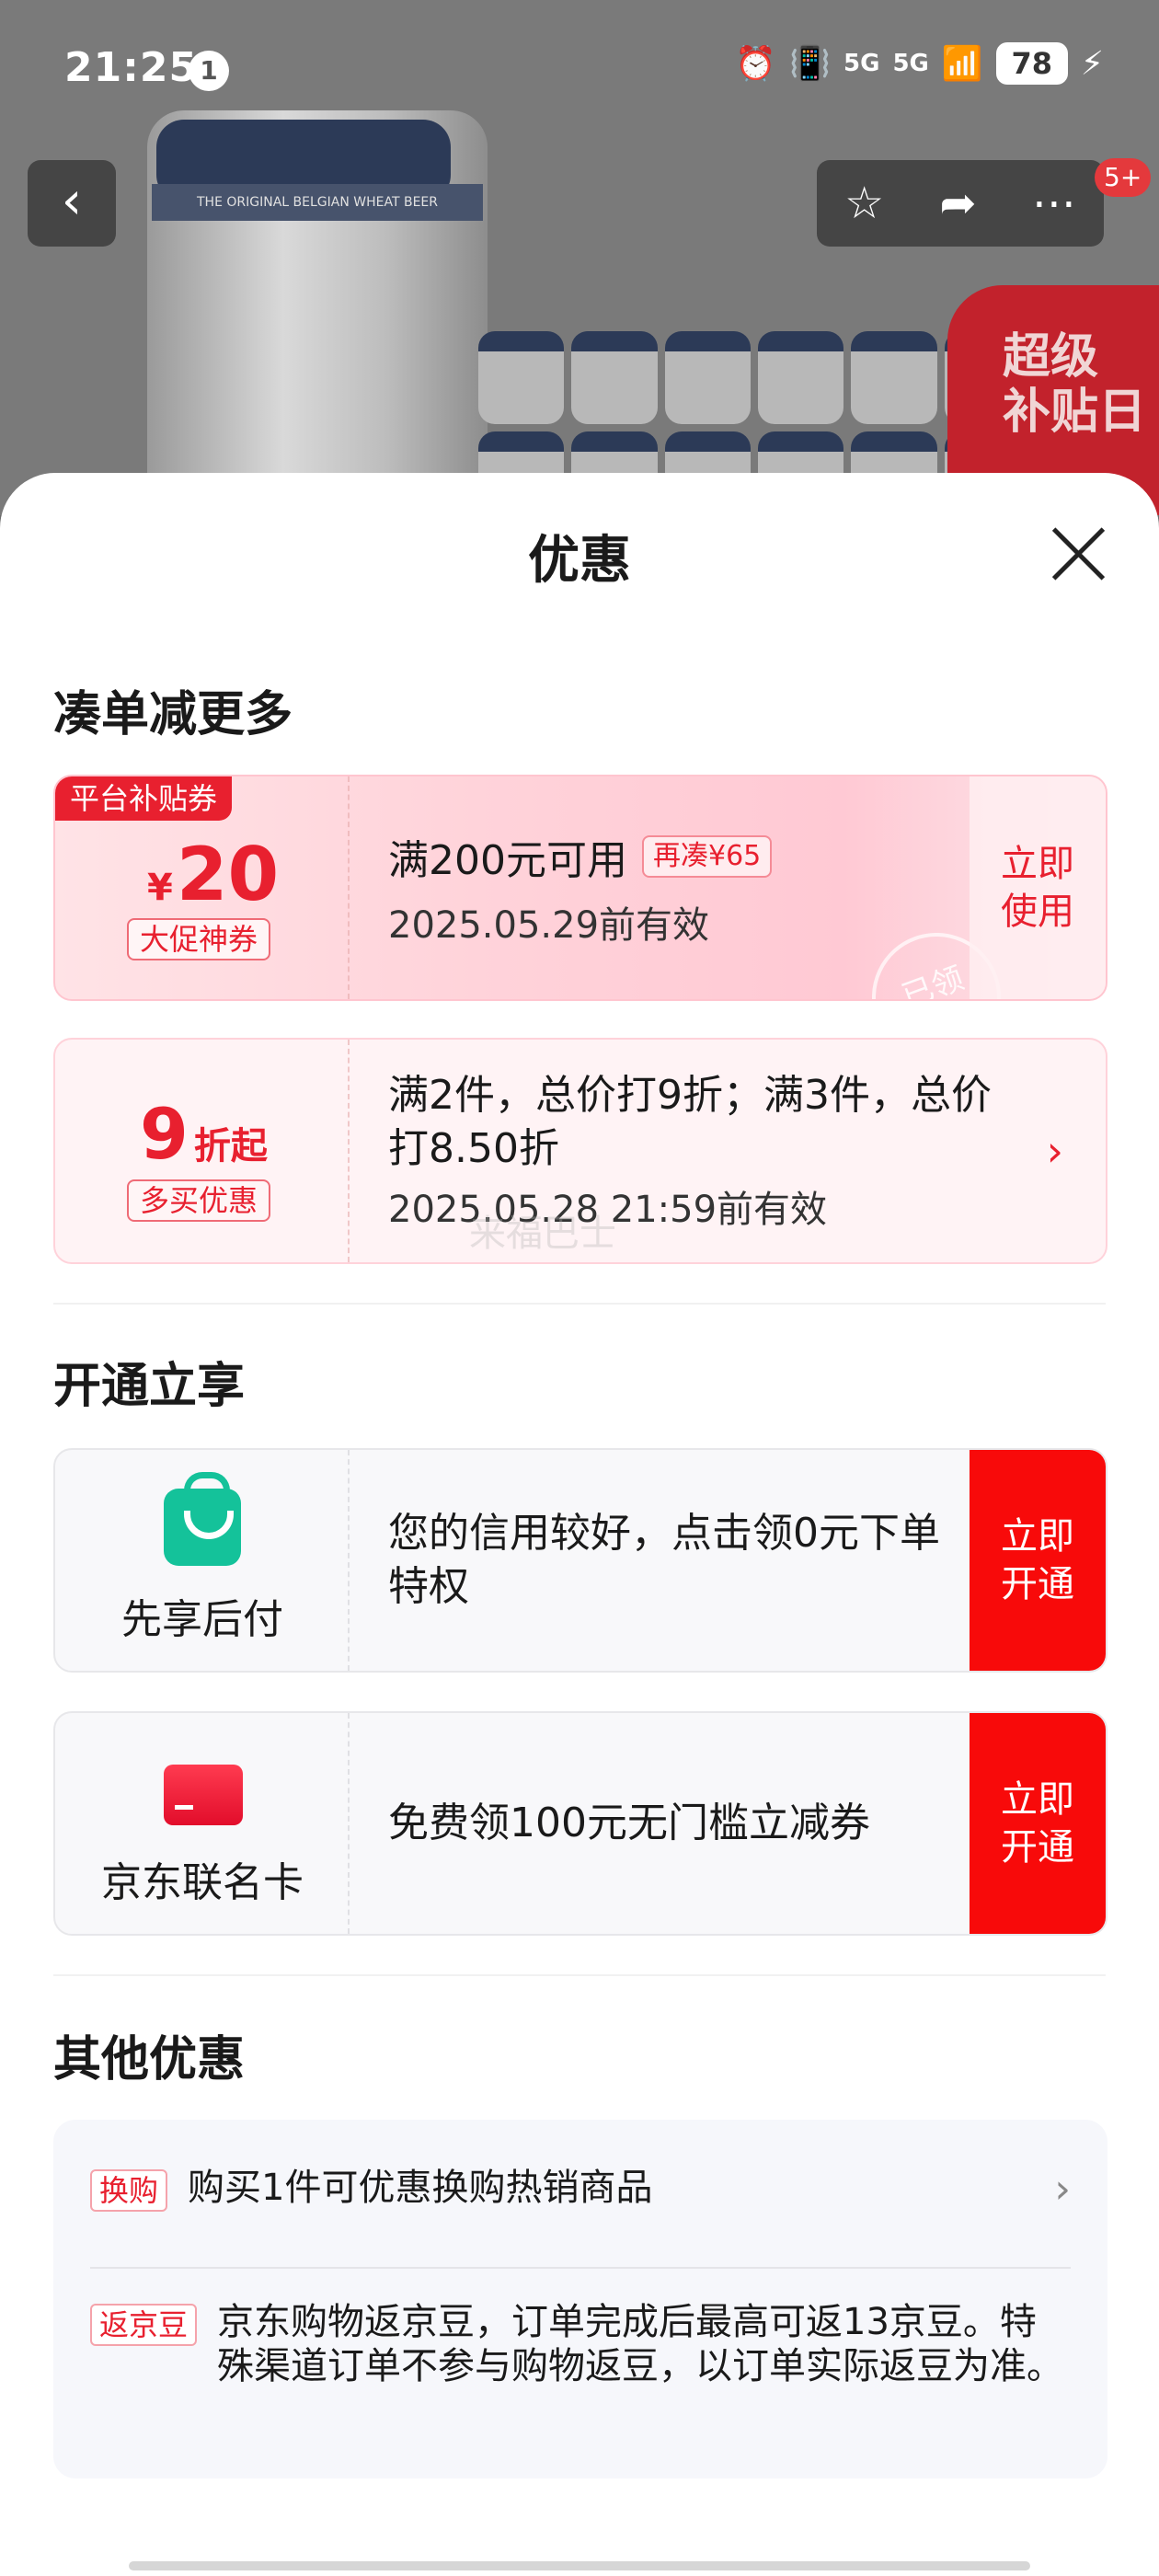 The width and height of the screenshot is (1159, 2576). I want to click on coupon-condition: 满200元可用, so click(507, 860).